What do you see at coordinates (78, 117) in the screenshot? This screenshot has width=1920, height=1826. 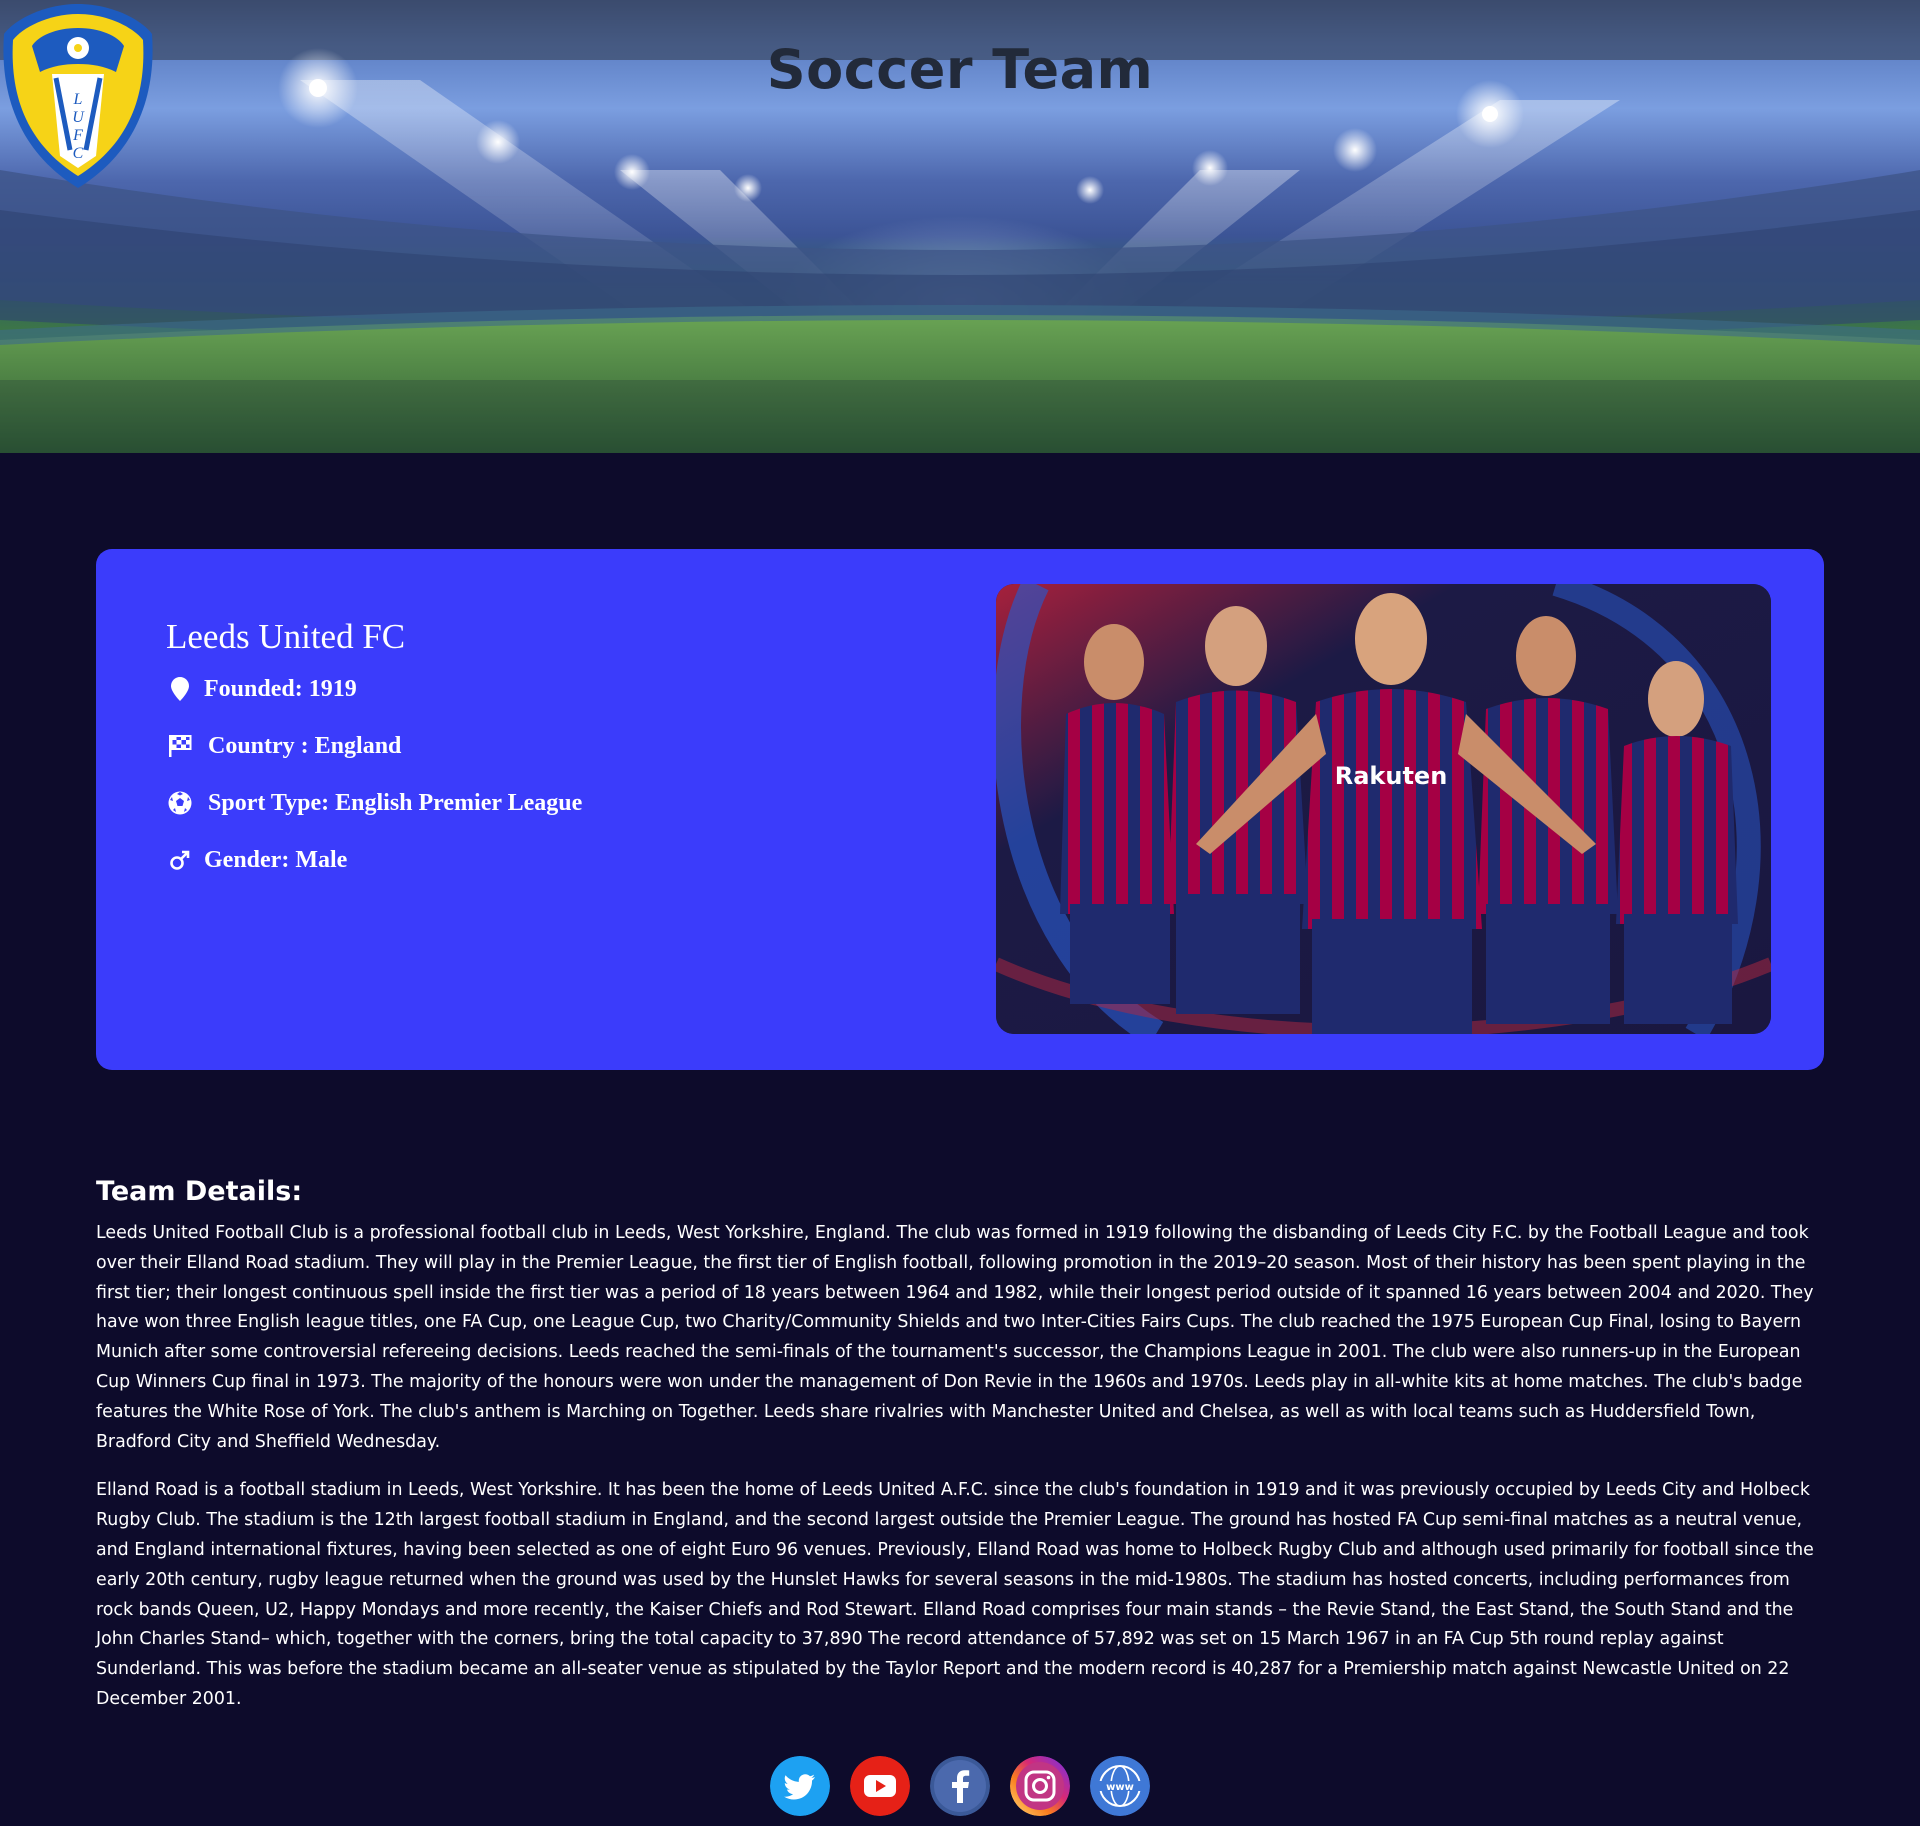 I see `svg-text: U` at bounding box center [78, 117].